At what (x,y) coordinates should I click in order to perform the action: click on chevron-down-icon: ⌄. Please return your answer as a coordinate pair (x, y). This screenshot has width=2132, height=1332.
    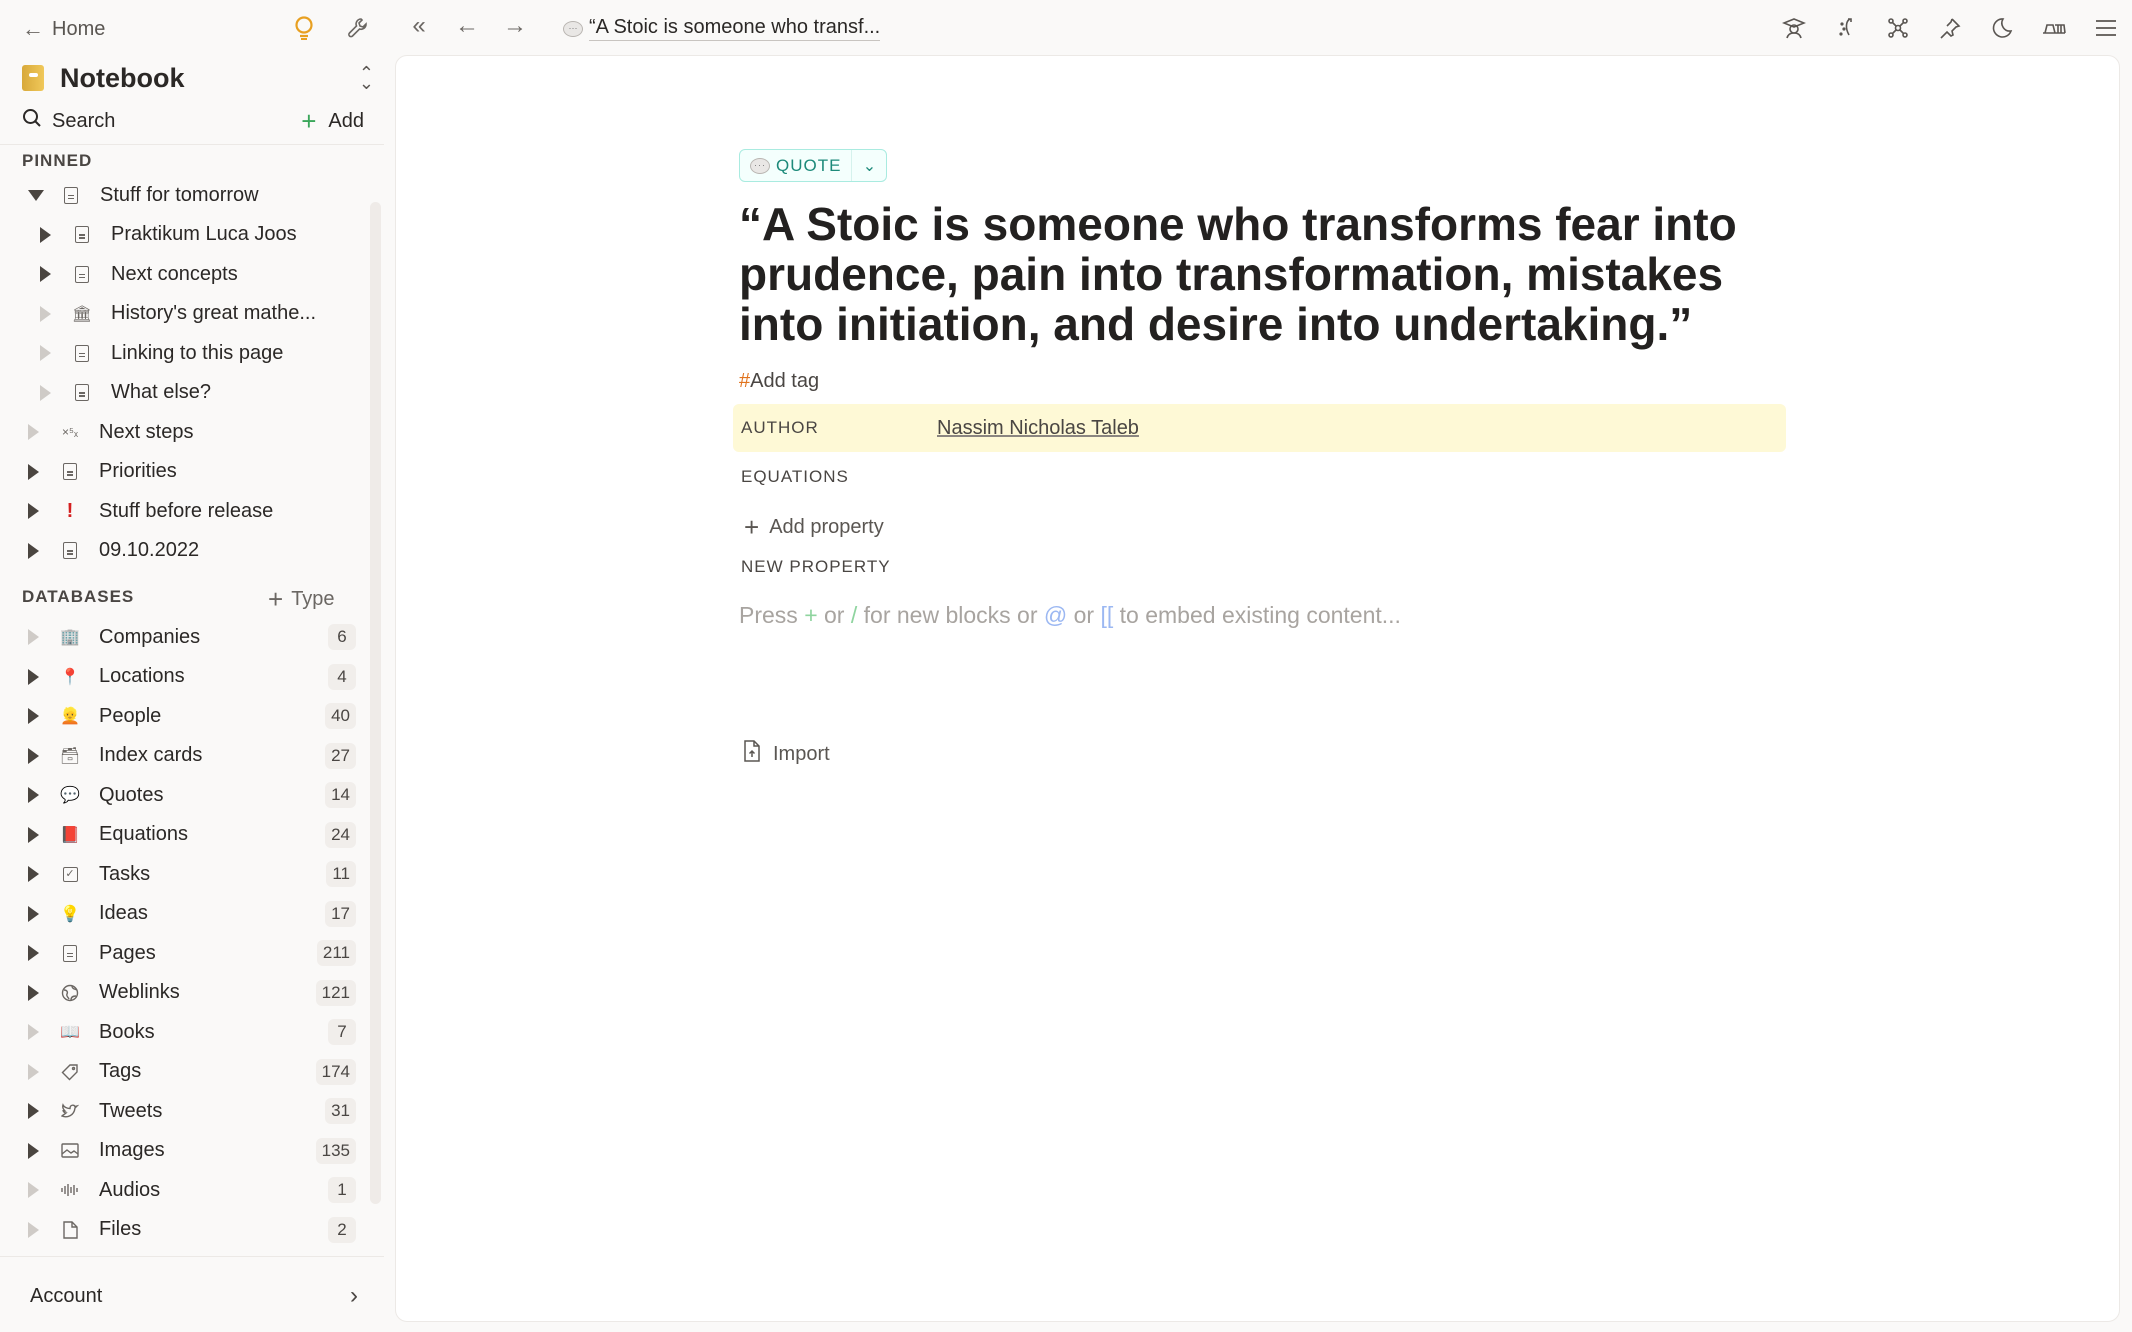
    Looking at the image, I should click on (869, 166).